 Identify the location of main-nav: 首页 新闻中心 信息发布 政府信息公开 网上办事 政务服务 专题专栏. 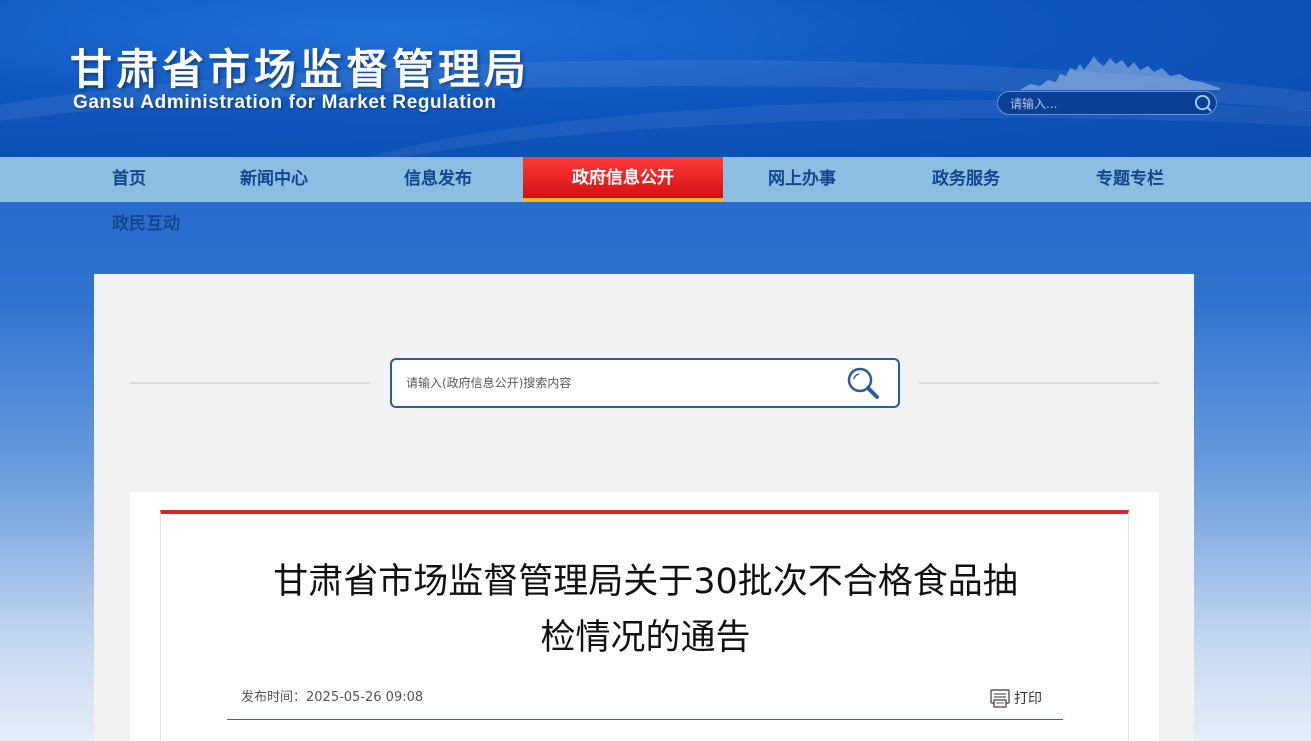
(655, 179).